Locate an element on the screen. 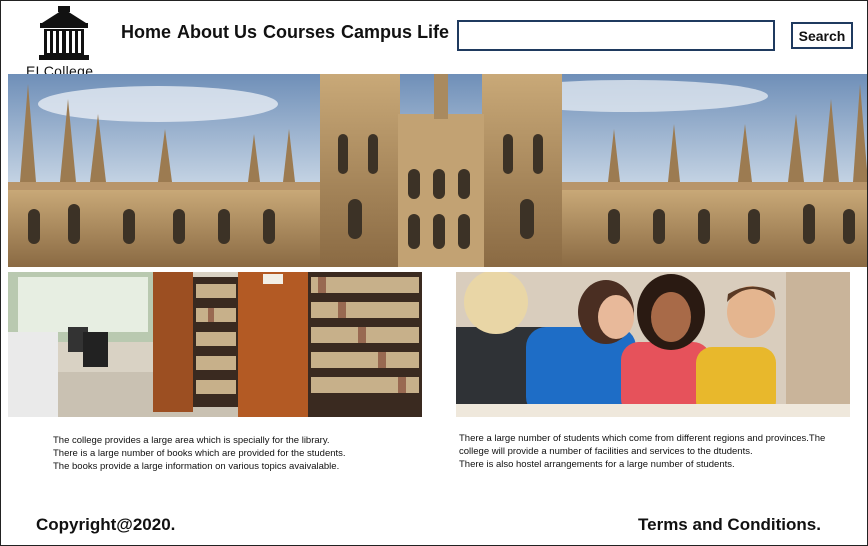 The height and width of the screenshot is (546, 868). college-building-icon is located at coordinates (64, 33).